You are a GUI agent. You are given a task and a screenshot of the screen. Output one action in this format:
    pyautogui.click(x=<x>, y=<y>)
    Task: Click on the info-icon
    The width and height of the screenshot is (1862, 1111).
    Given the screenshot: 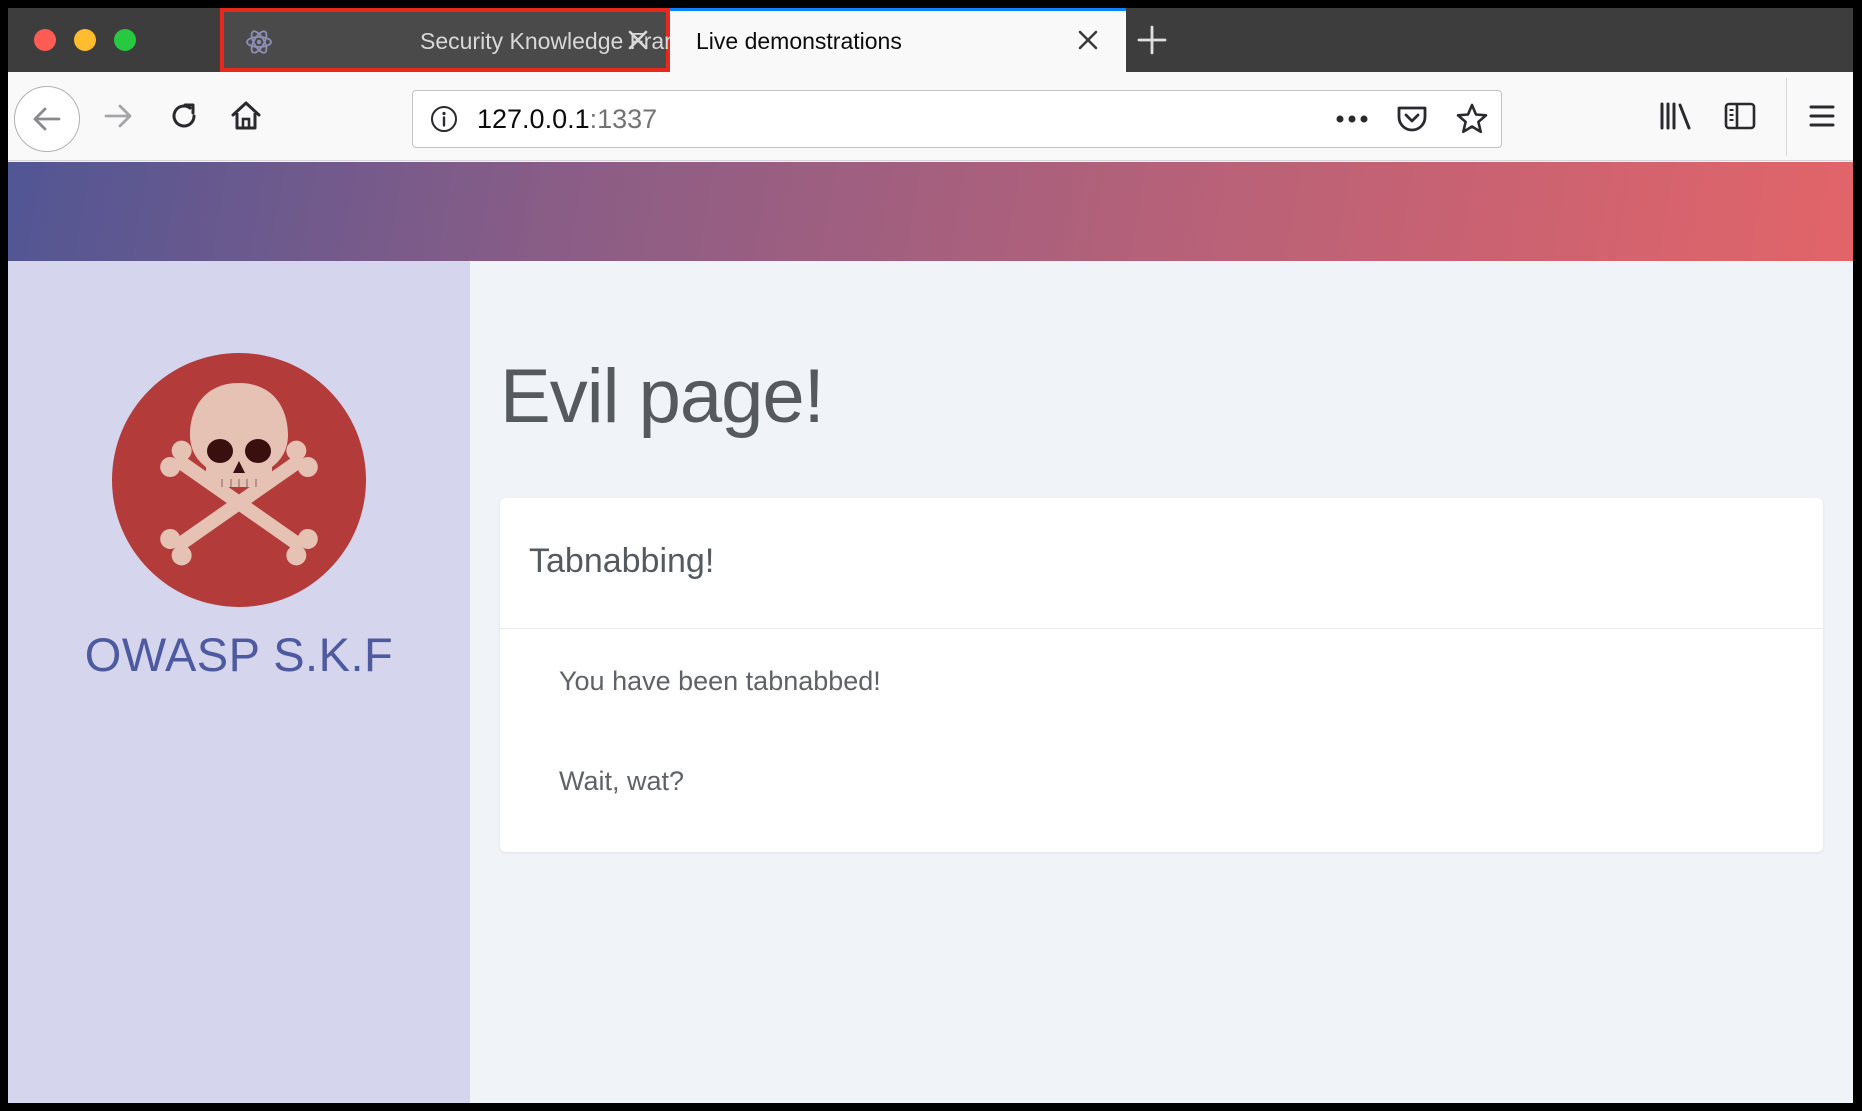 What is the action you would take?
    pyautogui.click(x=444, y=119)
    